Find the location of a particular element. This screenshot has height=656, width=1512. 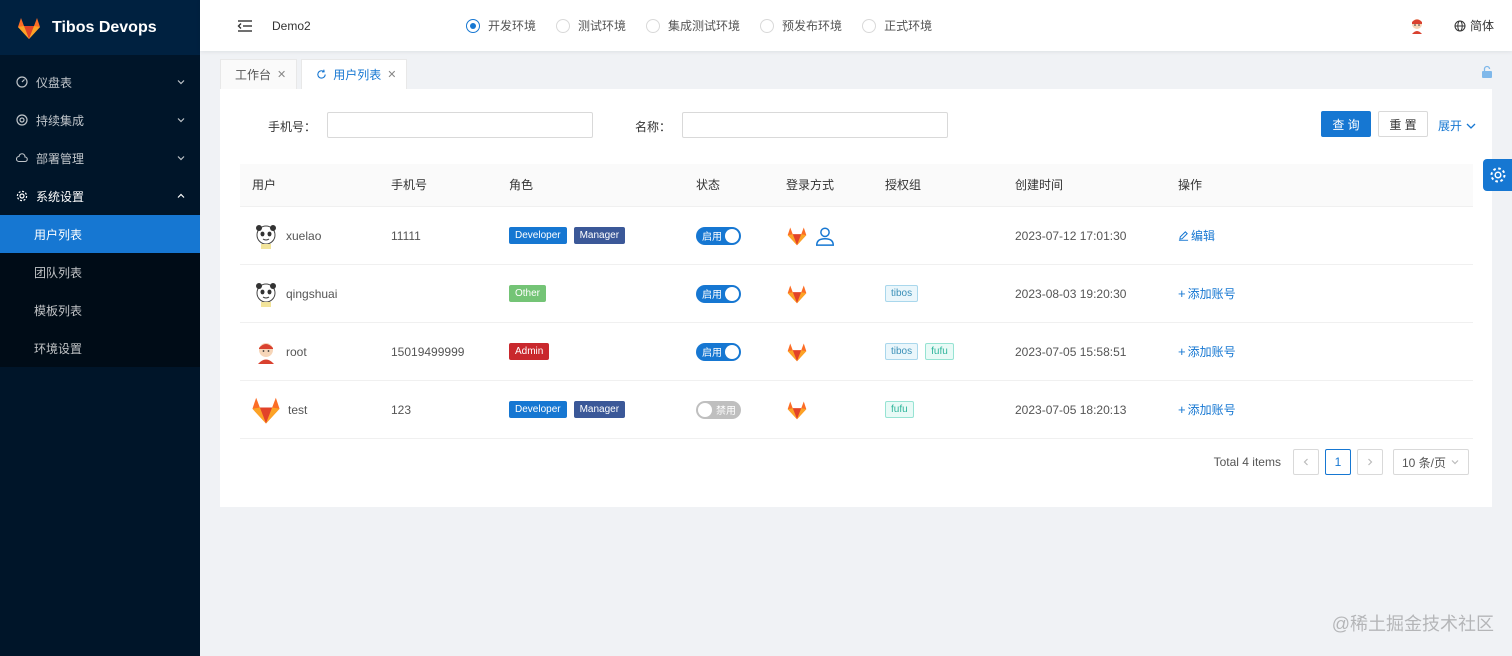

phone-cell: 15019499999 is located at coordinates (428, 351).